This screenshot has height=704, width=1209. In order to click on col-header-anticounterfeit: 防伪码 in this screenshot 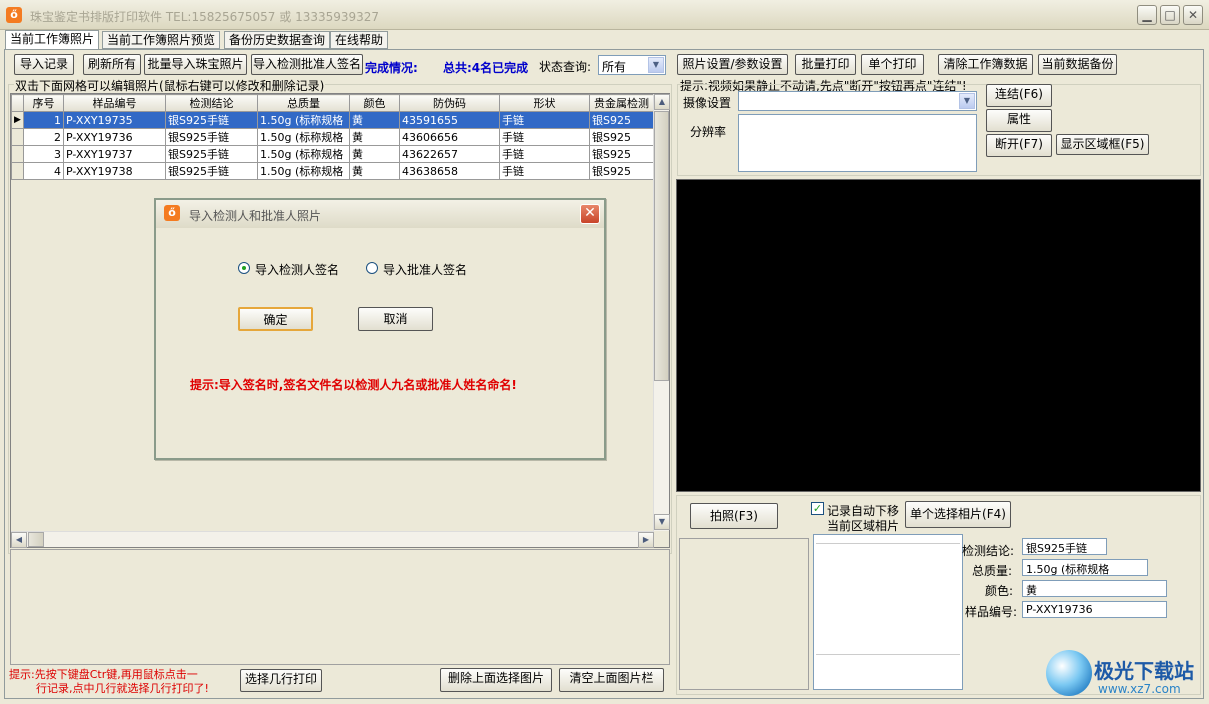, I will do `click(449, 103)`.